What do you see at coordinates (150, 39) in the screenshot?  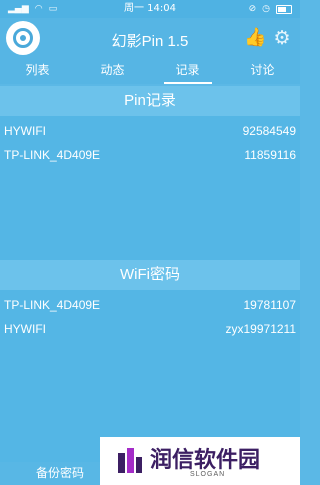 I see `app-header: 幻影Pin 1.5 👍 ⚙` at bounding box center [150, 39].